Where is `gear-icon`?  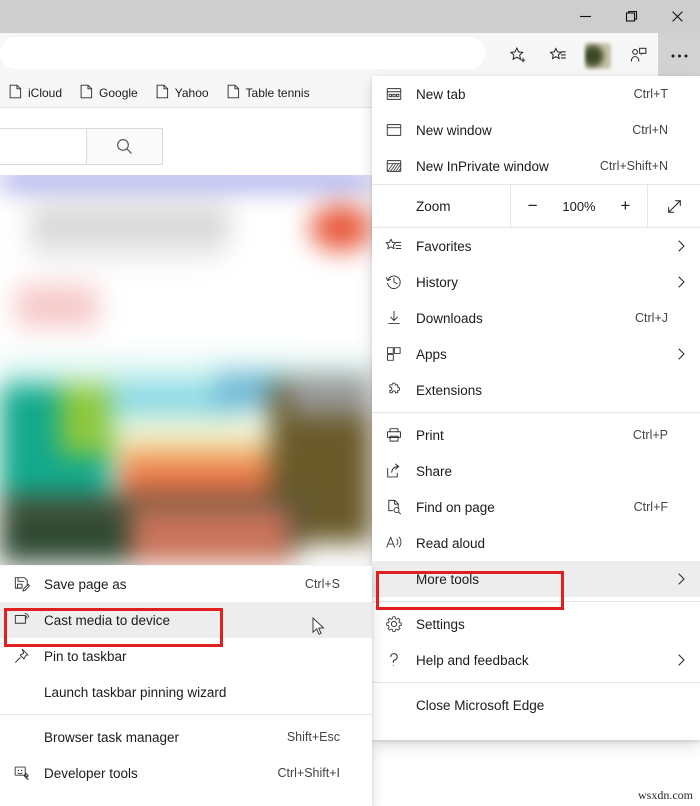 gear-icon is located at coordinates (394, 624).